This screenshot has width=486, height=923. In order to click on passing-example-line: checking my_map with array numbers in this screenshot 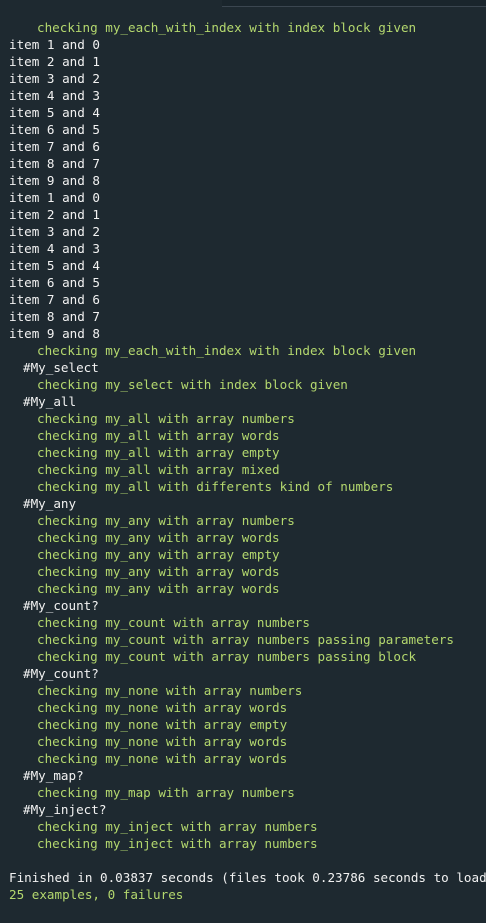, I will do `click(166, 792)`.